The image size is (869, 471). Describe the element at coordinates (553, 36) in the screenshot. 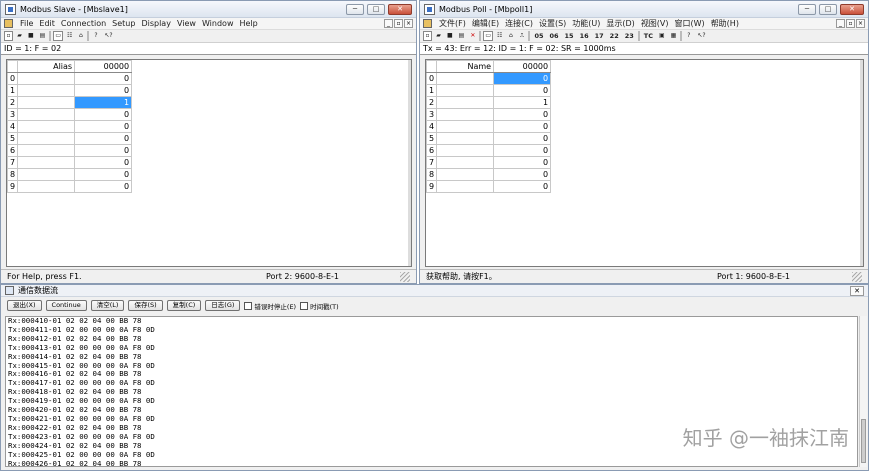

I see `fn-06-button: 06` at that location.